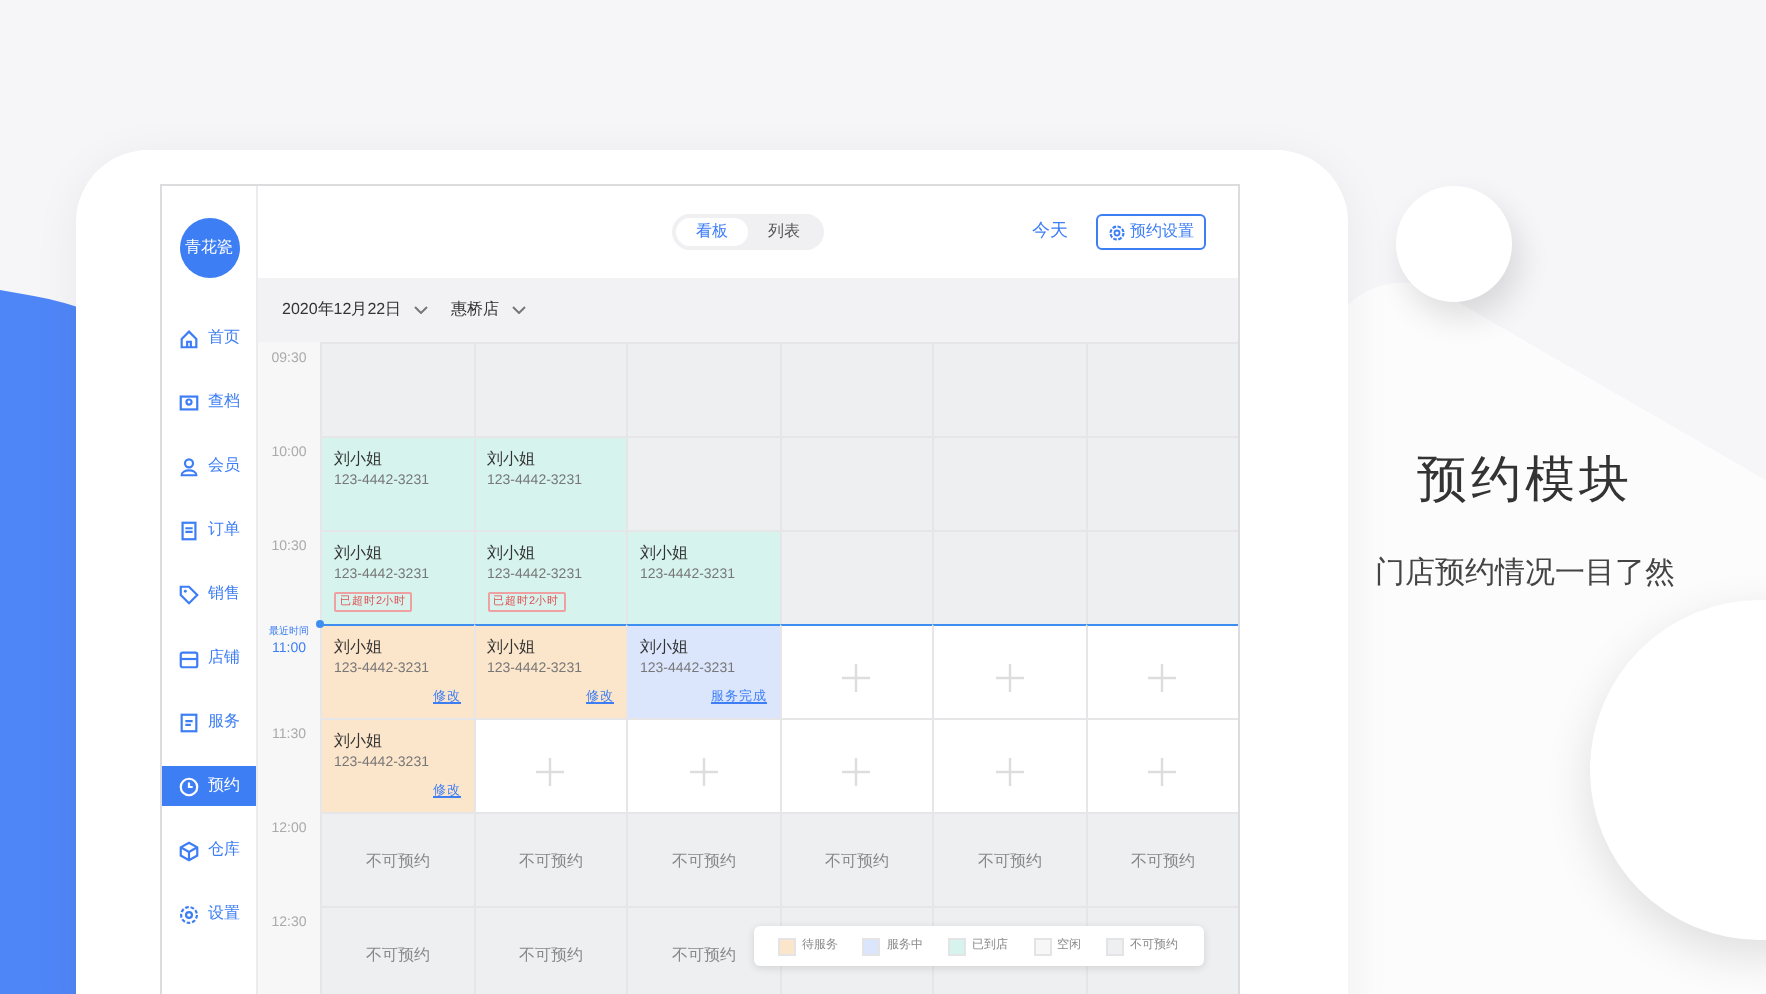 This screenshot has height=994, width=1766. Describe the element at coordinates (1151, 232) in the screenshot. I see `booking-settings-button: 预约设置` at that location.